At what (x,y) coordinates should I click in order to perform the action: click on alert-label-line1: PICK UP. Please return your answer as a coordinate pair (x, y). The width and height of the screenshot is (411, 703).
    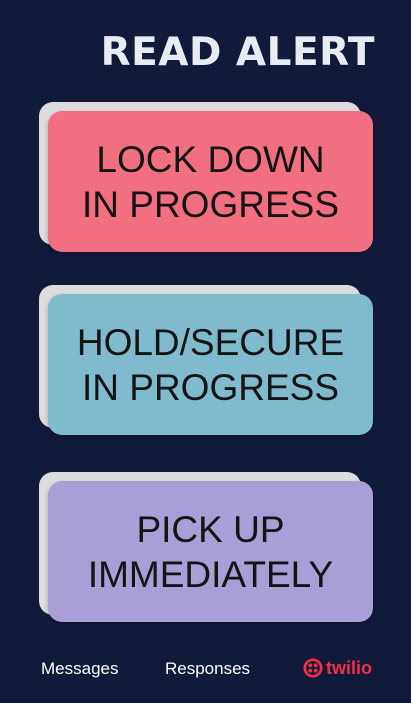
    Looking at the image, I should click on (210, 529).